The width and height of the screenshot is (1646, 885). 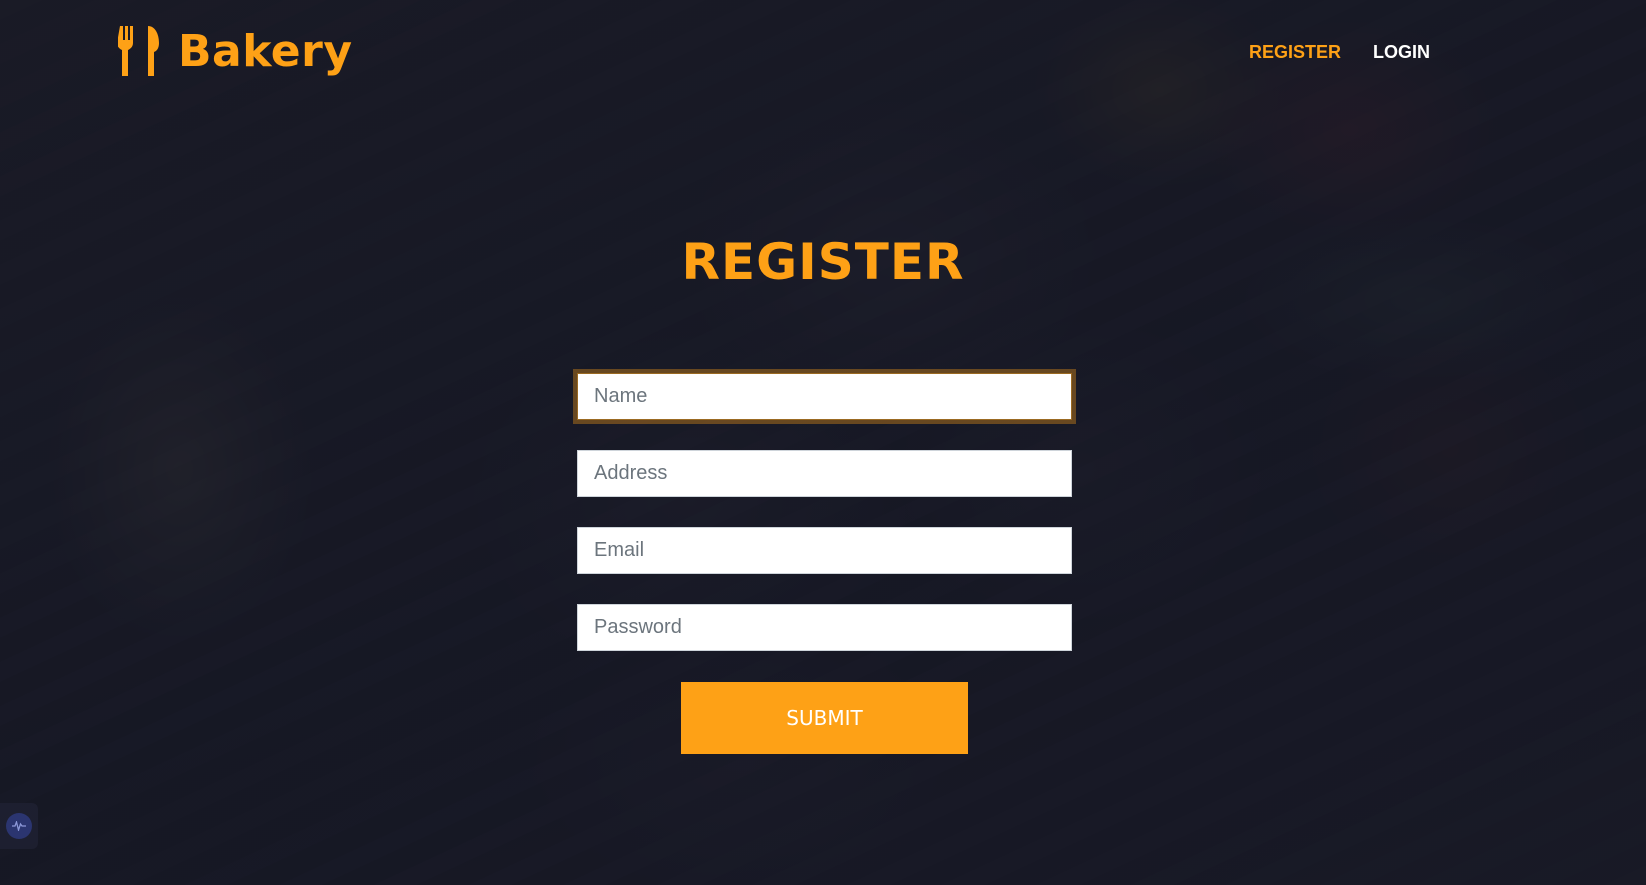 I want to click on nav-register-link: REGISTER, so click(x=1295, y=52).